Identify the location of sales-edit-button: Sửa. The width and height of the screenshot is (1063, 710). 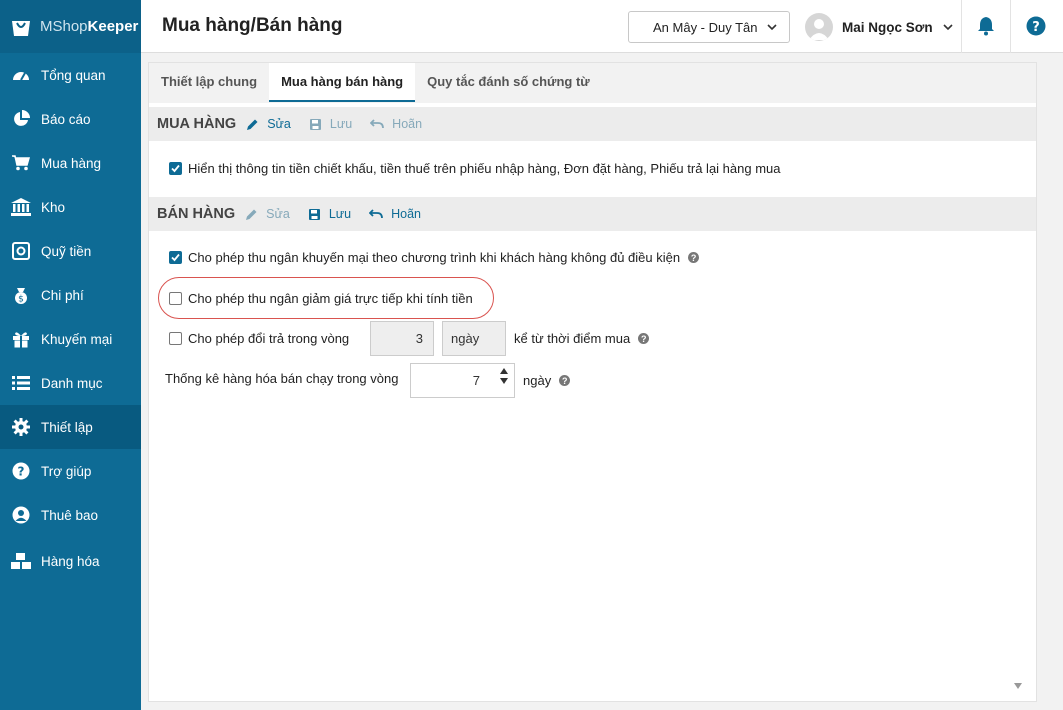
(267, 214).